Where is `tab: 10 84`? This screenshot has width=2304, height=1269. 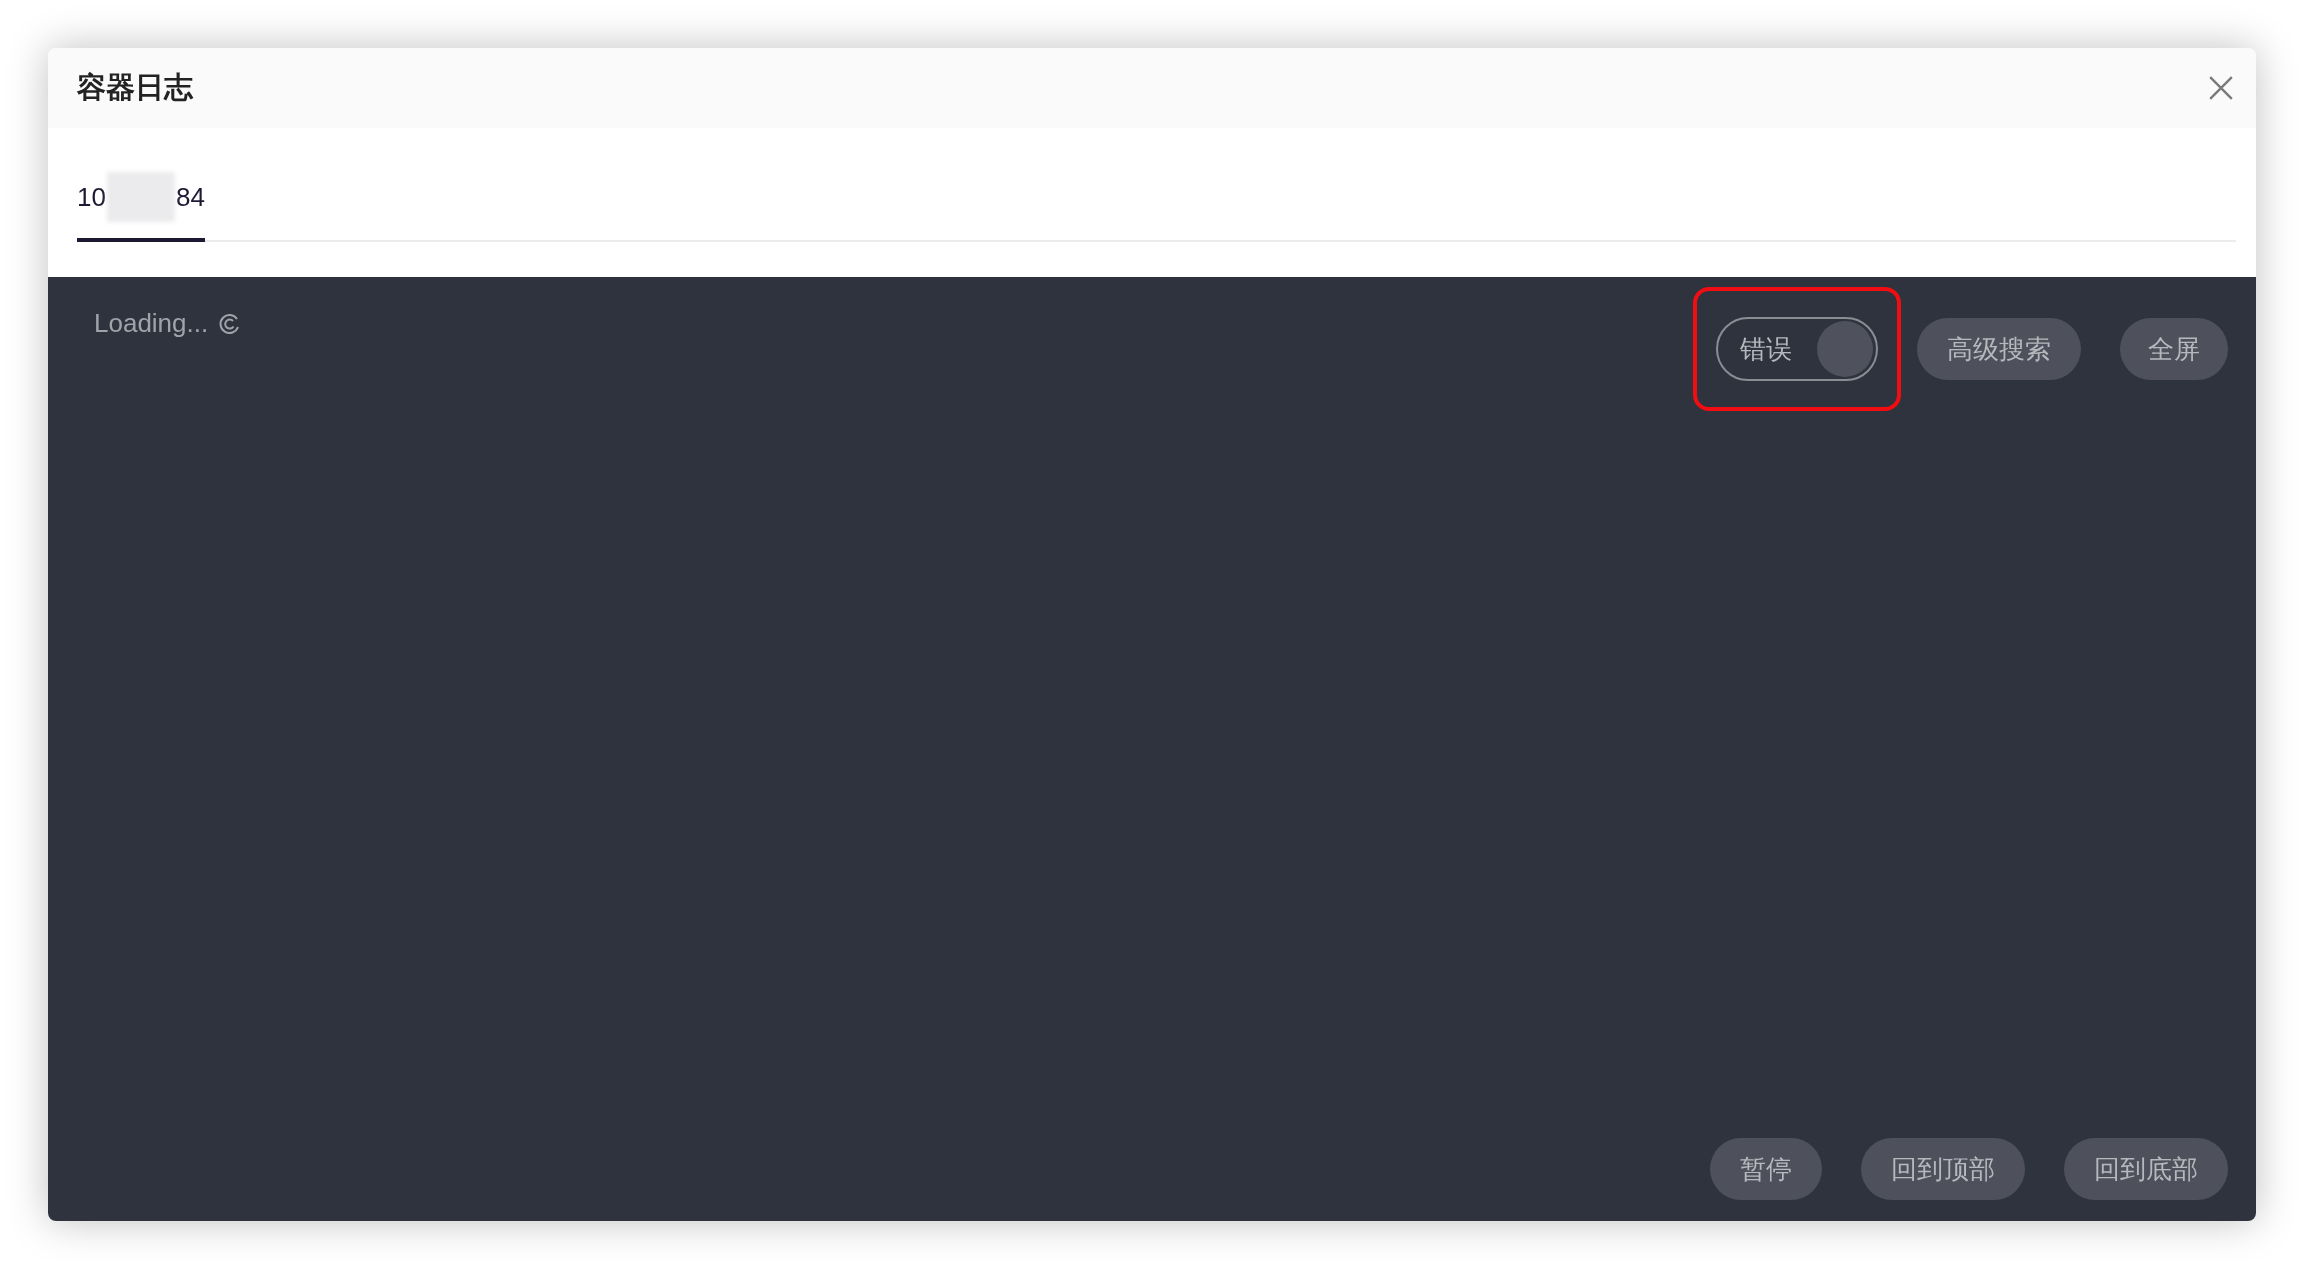 tab: 10 84 is located at coordinates (141, 207).